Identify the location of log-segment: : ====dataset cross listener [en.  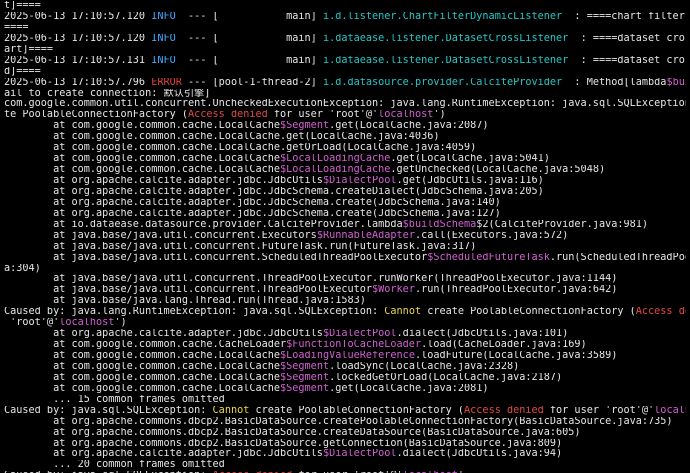
(633, 60).